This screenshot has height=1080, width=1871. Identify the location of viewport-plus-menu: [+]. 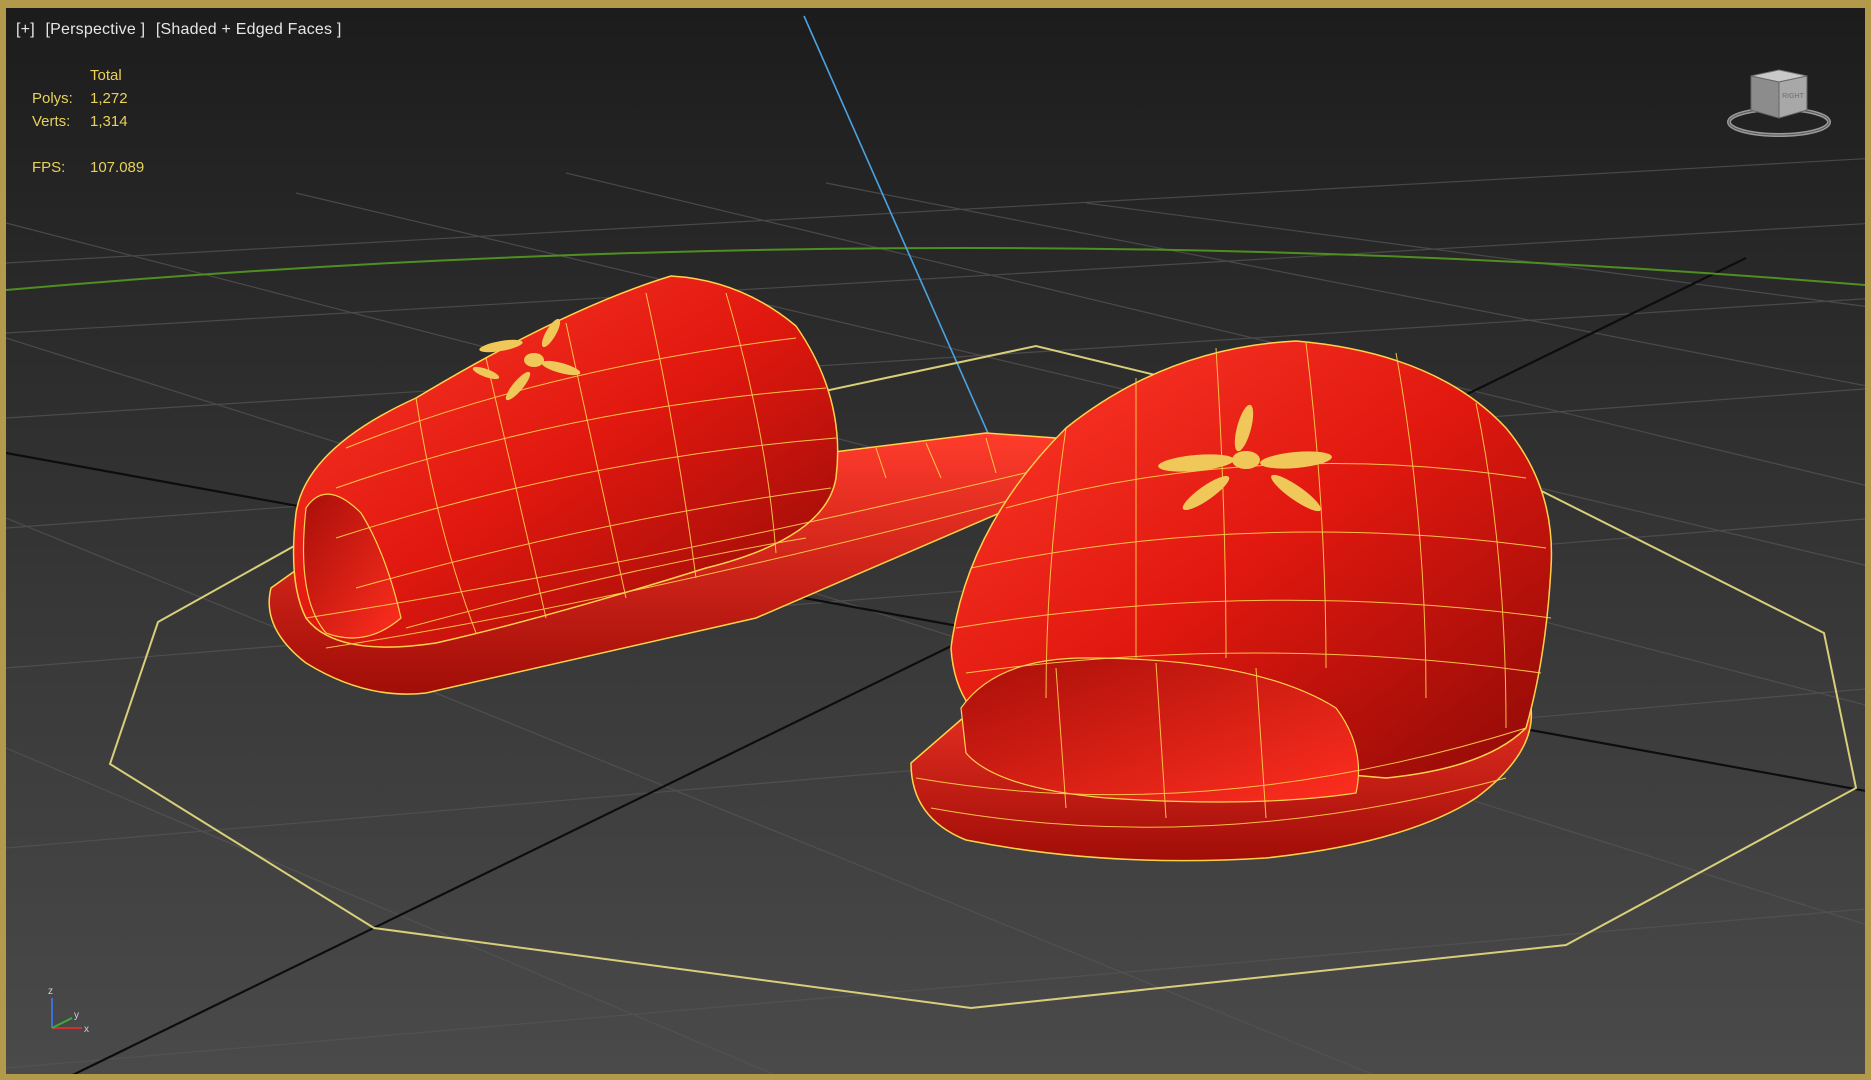
(25, 29).